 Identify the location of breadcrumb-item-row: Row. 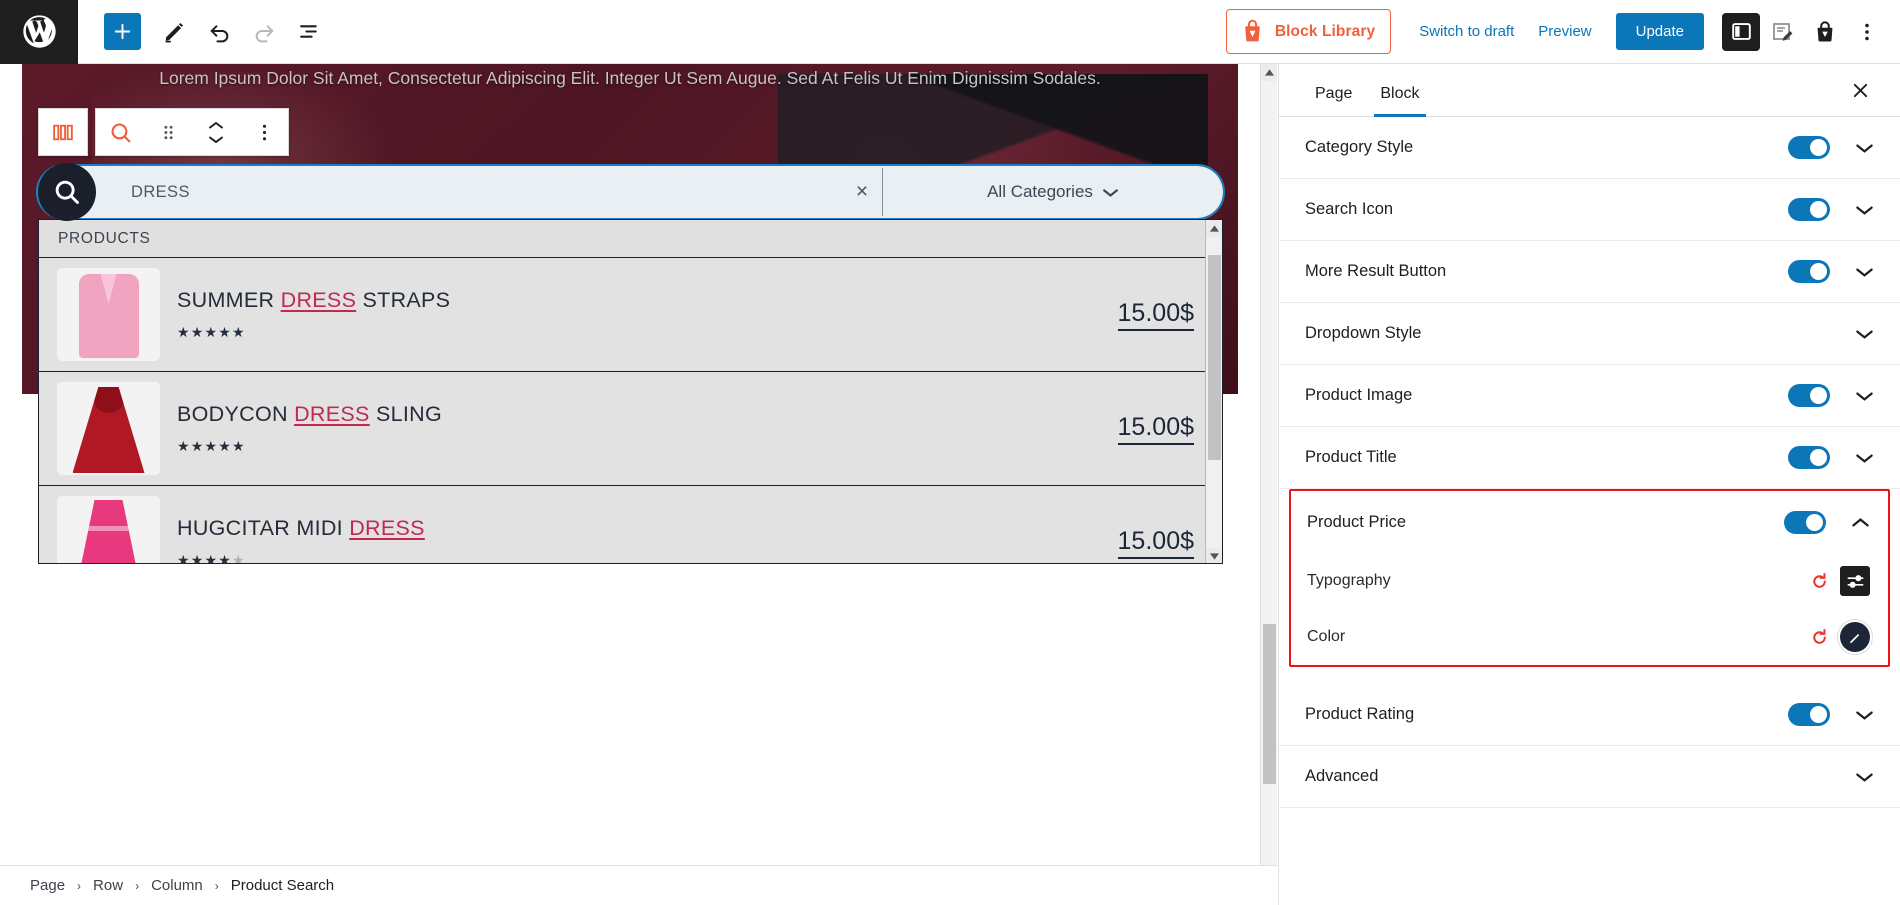
(108, 885).